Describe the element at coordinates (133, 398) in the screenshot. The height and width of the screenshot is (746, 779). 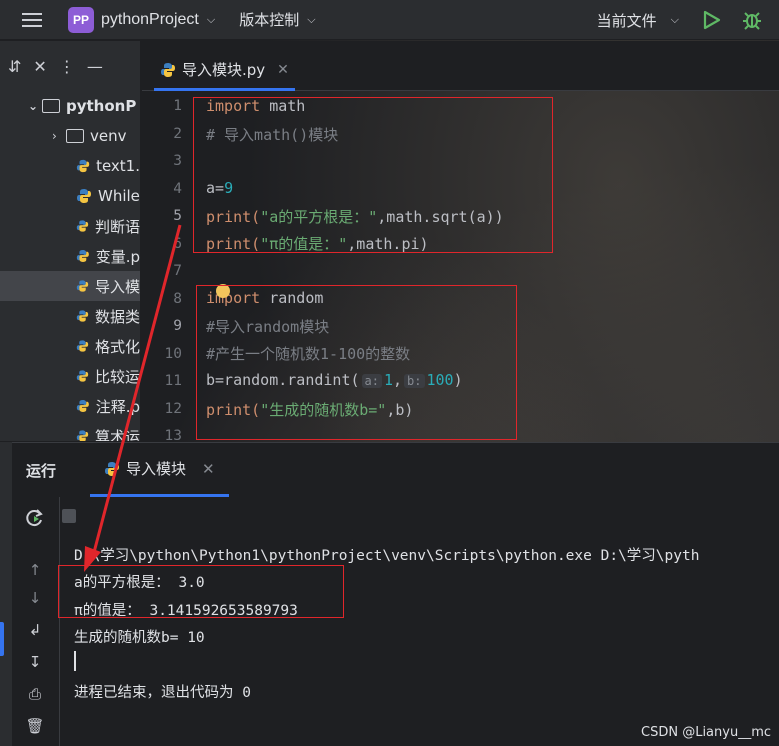
I see `annotation-arrow` at that location.